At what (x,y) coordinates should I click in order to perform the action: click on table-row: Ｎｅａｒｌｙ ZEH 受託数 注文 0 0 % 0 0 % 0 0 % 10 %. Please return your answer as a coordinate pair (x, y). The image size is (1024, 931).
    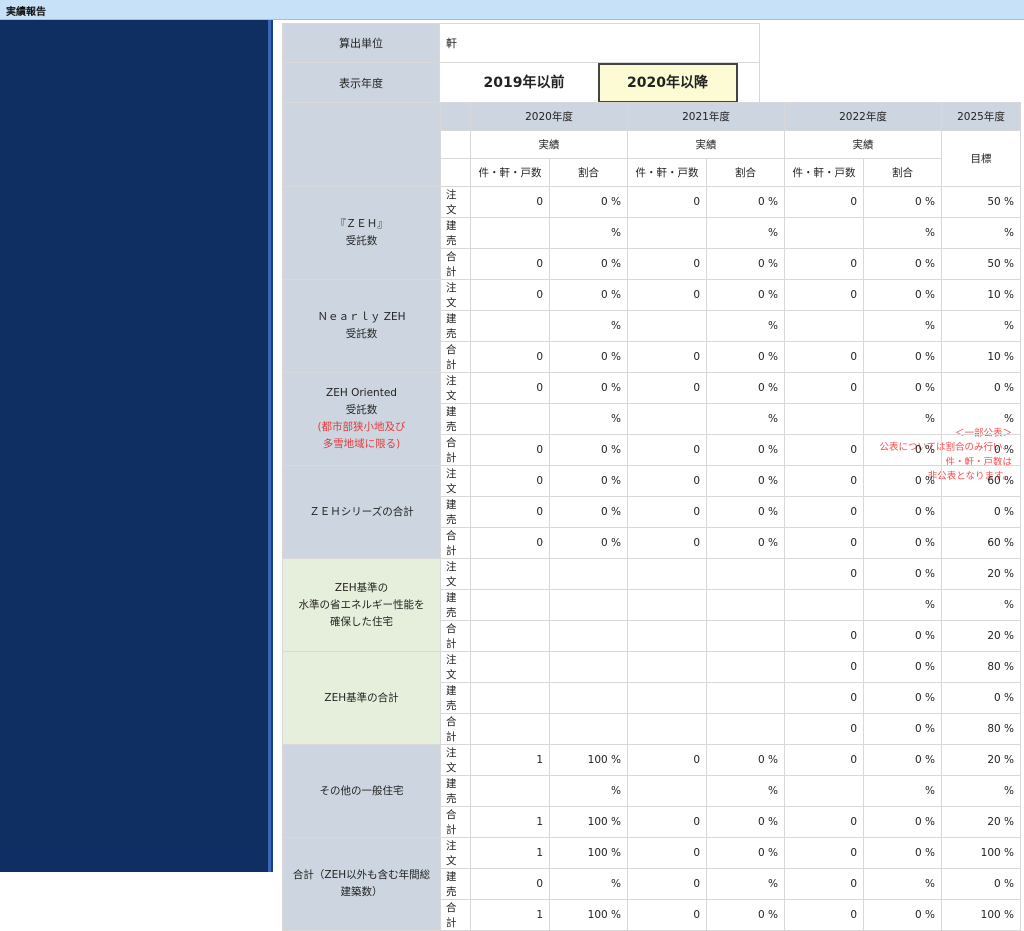
    Looking at the image, I should click on (651, 326).